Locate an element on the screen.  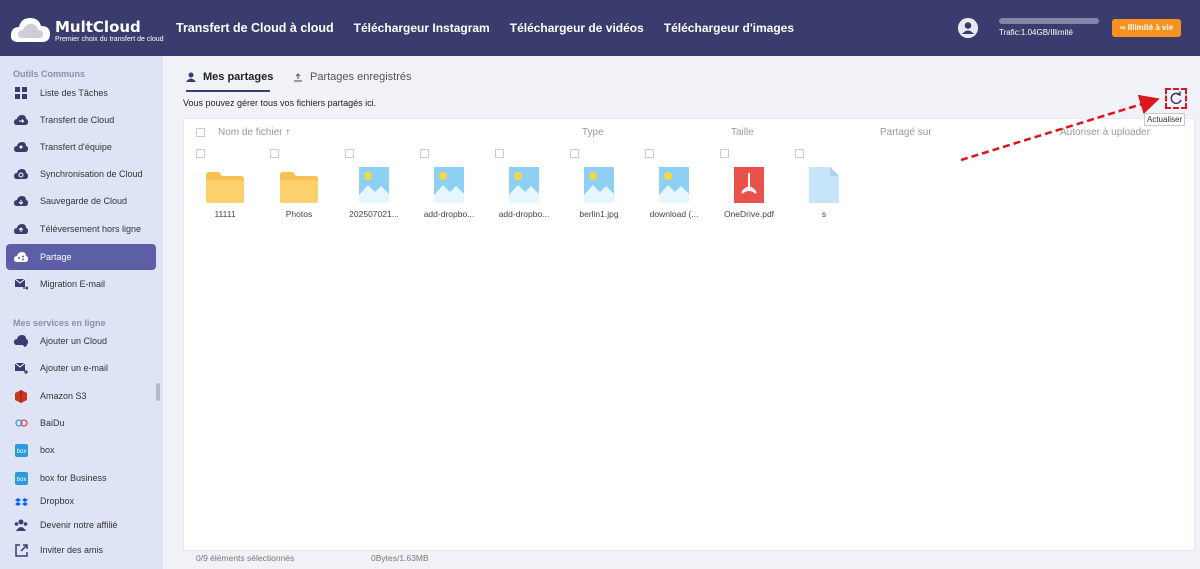
upgrade-label: Illimité à vie is located at coordinates (1150, 27).